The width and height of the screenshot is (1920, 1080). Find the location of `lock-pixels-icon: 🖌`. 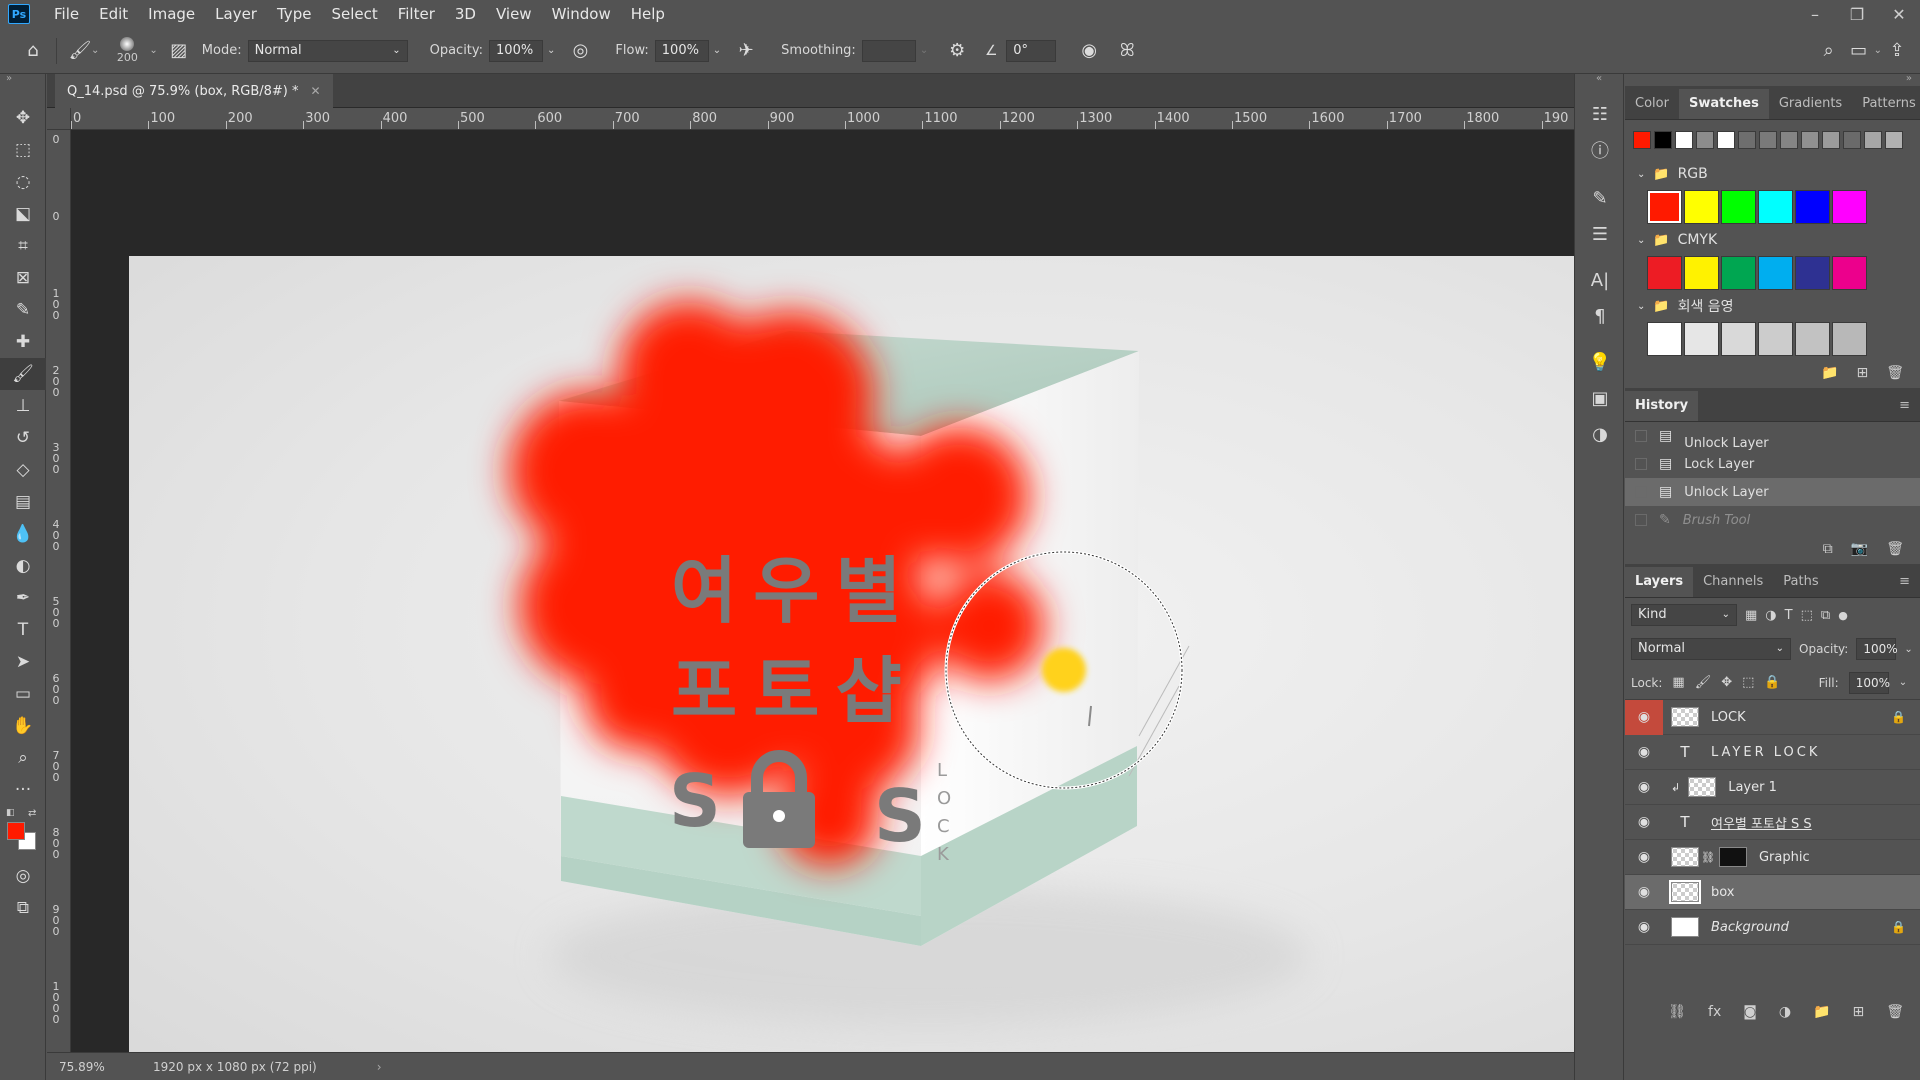

lock-pixels-icon: 🖌 is located at coordinates (1703, 682).